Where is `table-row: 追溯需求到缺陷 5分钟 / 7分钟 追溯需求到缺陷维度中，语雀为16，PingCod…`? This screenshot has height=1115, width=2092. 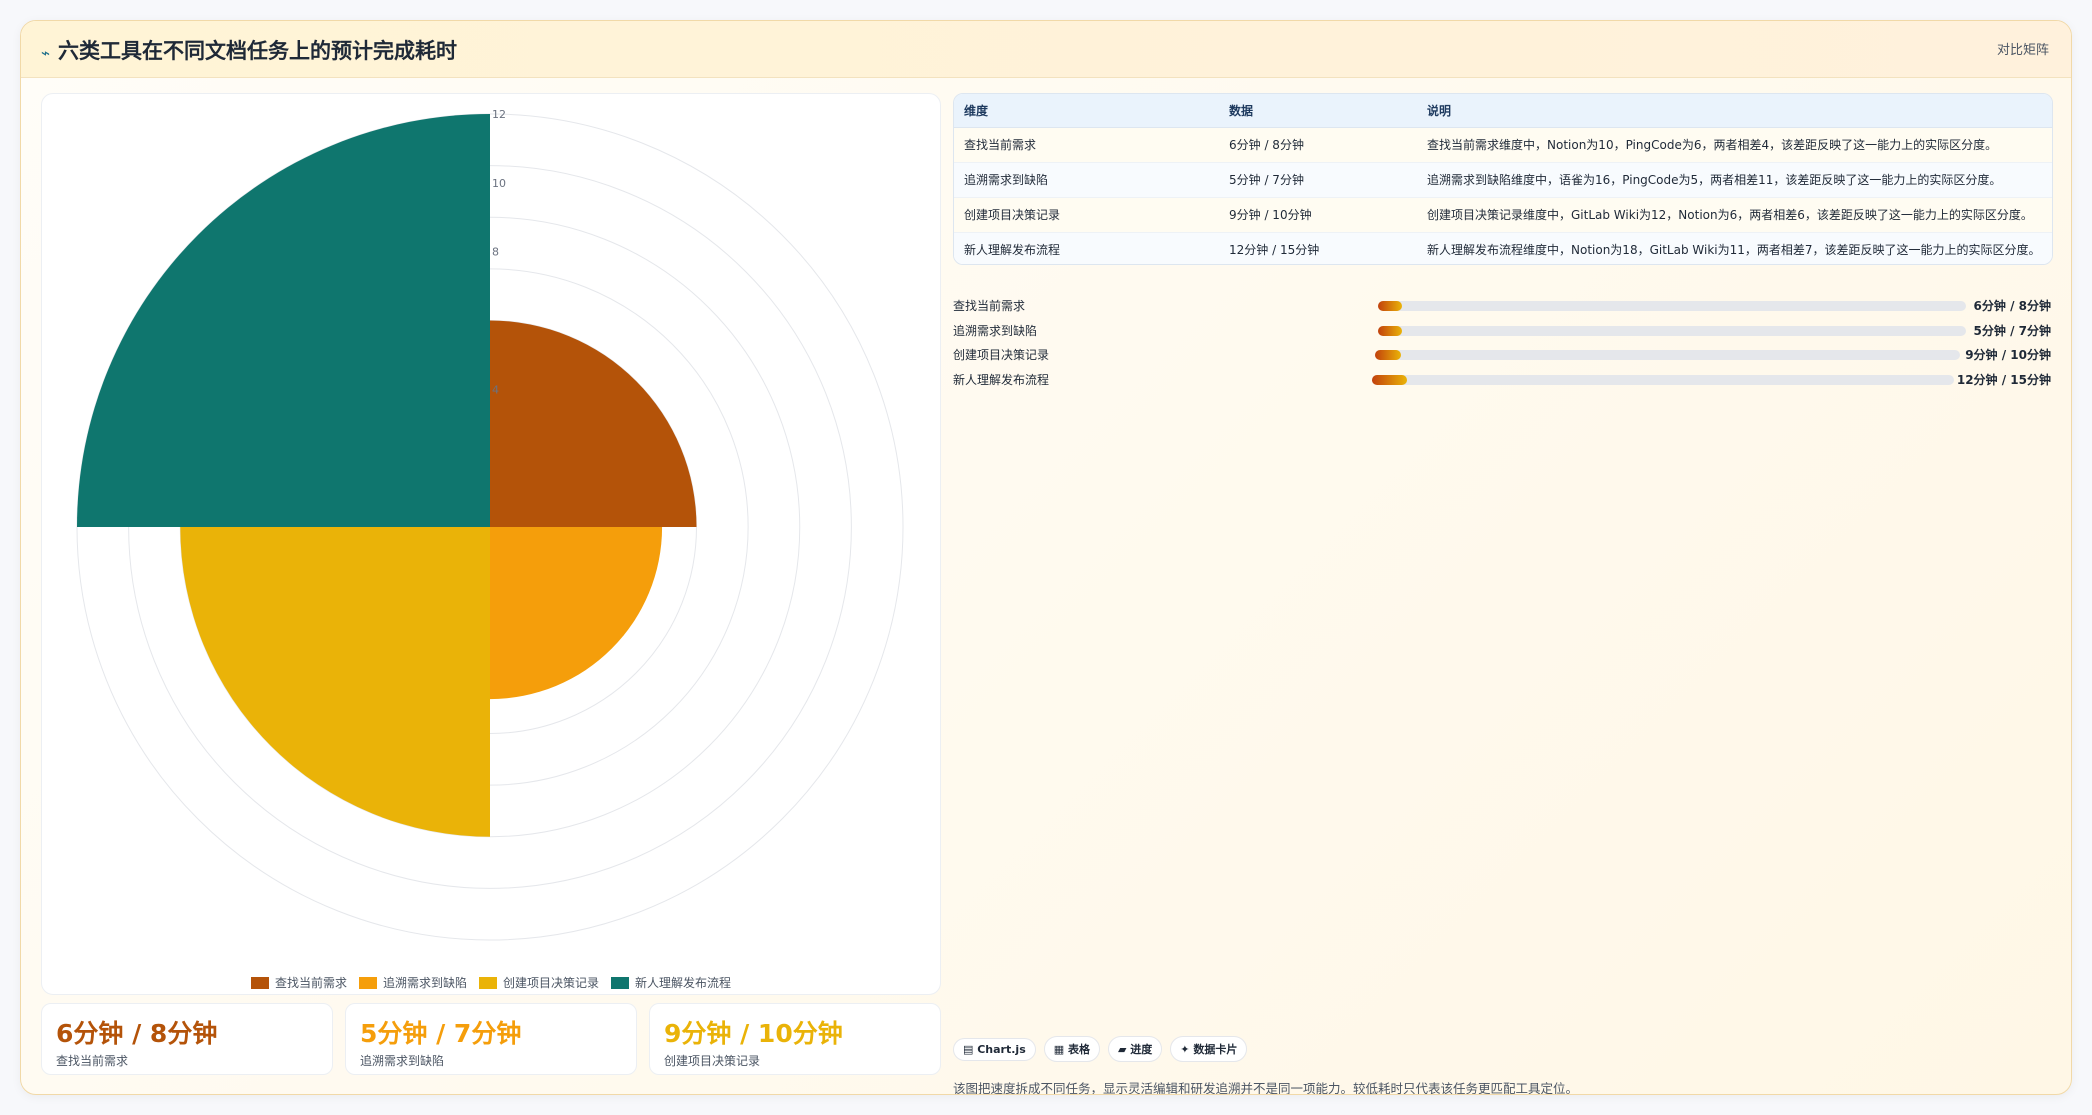
table-row: 追溯需求到缺陷 5分钟 / 7分钟 追溯需求到缺陷维度中，语雀为16，PingCod… is located at coordinates (1503, 180).